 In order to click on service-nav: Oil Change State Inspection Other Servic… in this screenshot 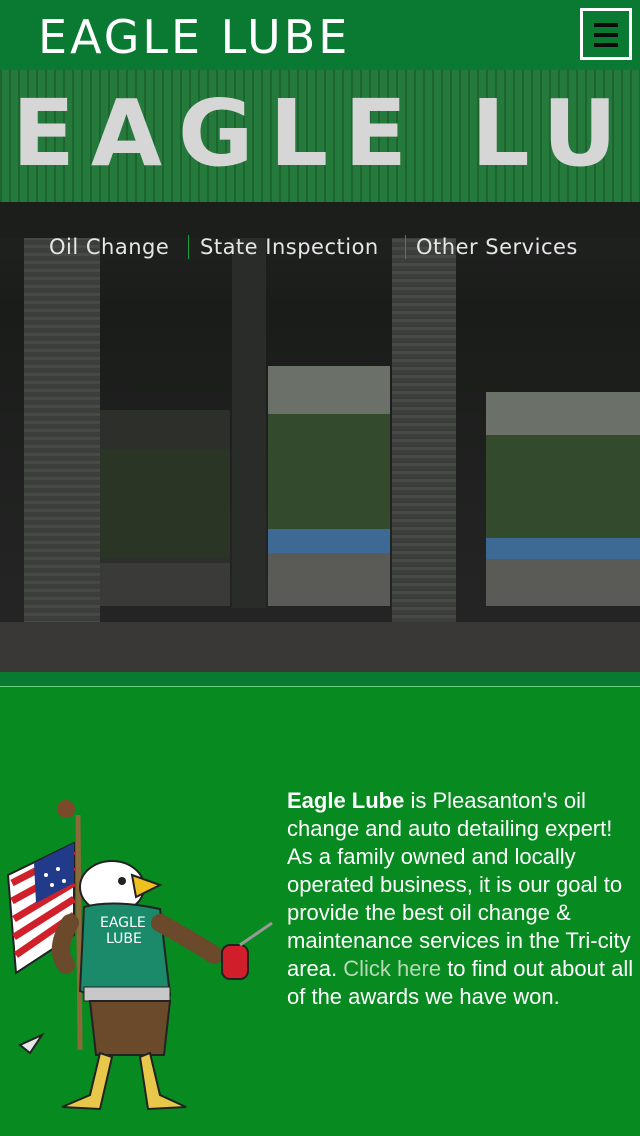, I will do `click(320, 247)`.